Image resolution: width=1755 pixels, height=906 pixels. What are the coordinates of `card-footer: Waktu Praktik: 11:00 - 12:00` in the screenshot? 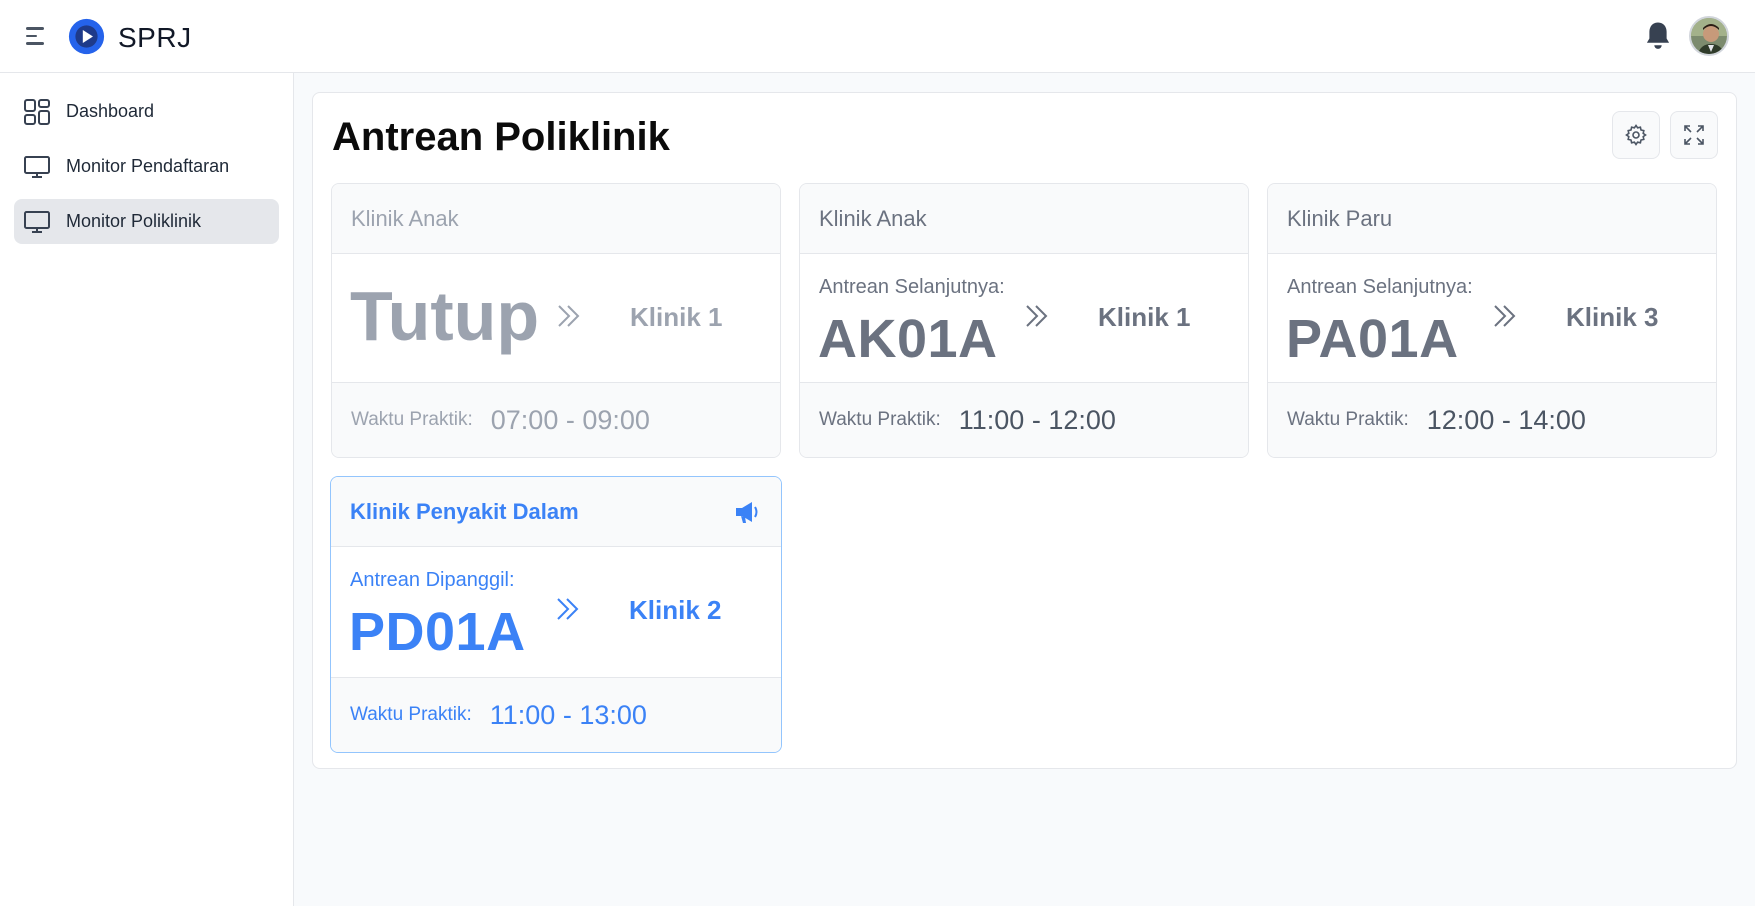 It's located at (1024, 419).